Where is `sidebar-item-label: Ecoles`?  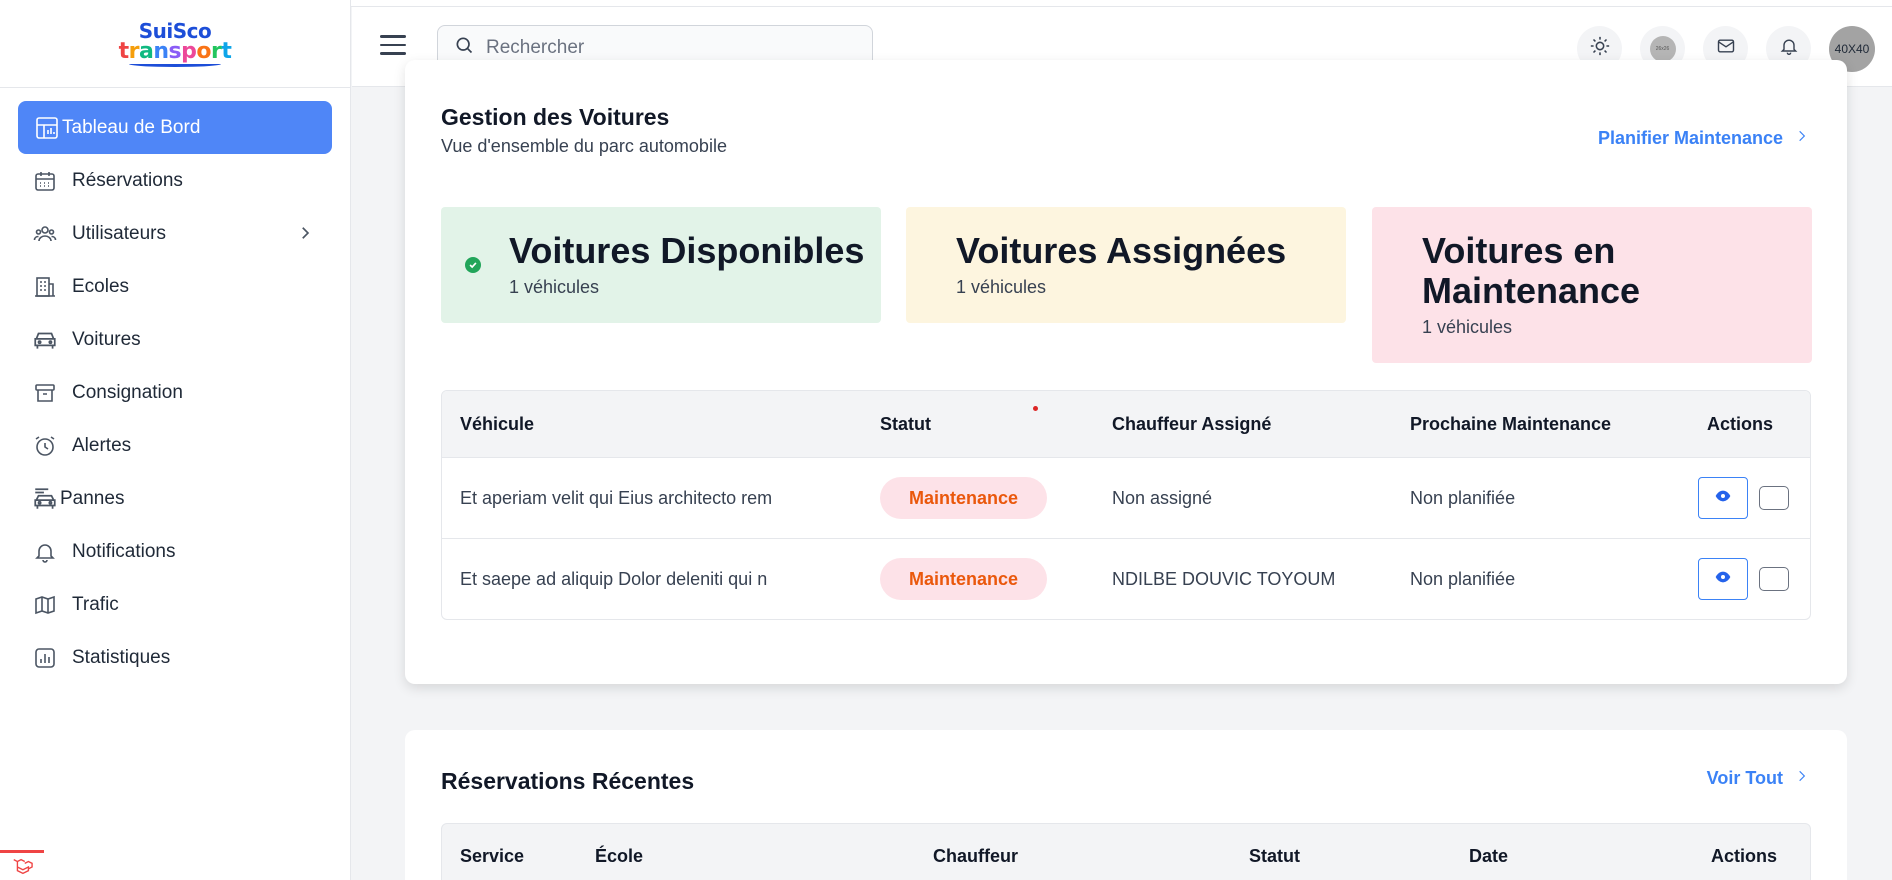
sidebar-item-label: Ecoles is located at coordinates (101, 286).